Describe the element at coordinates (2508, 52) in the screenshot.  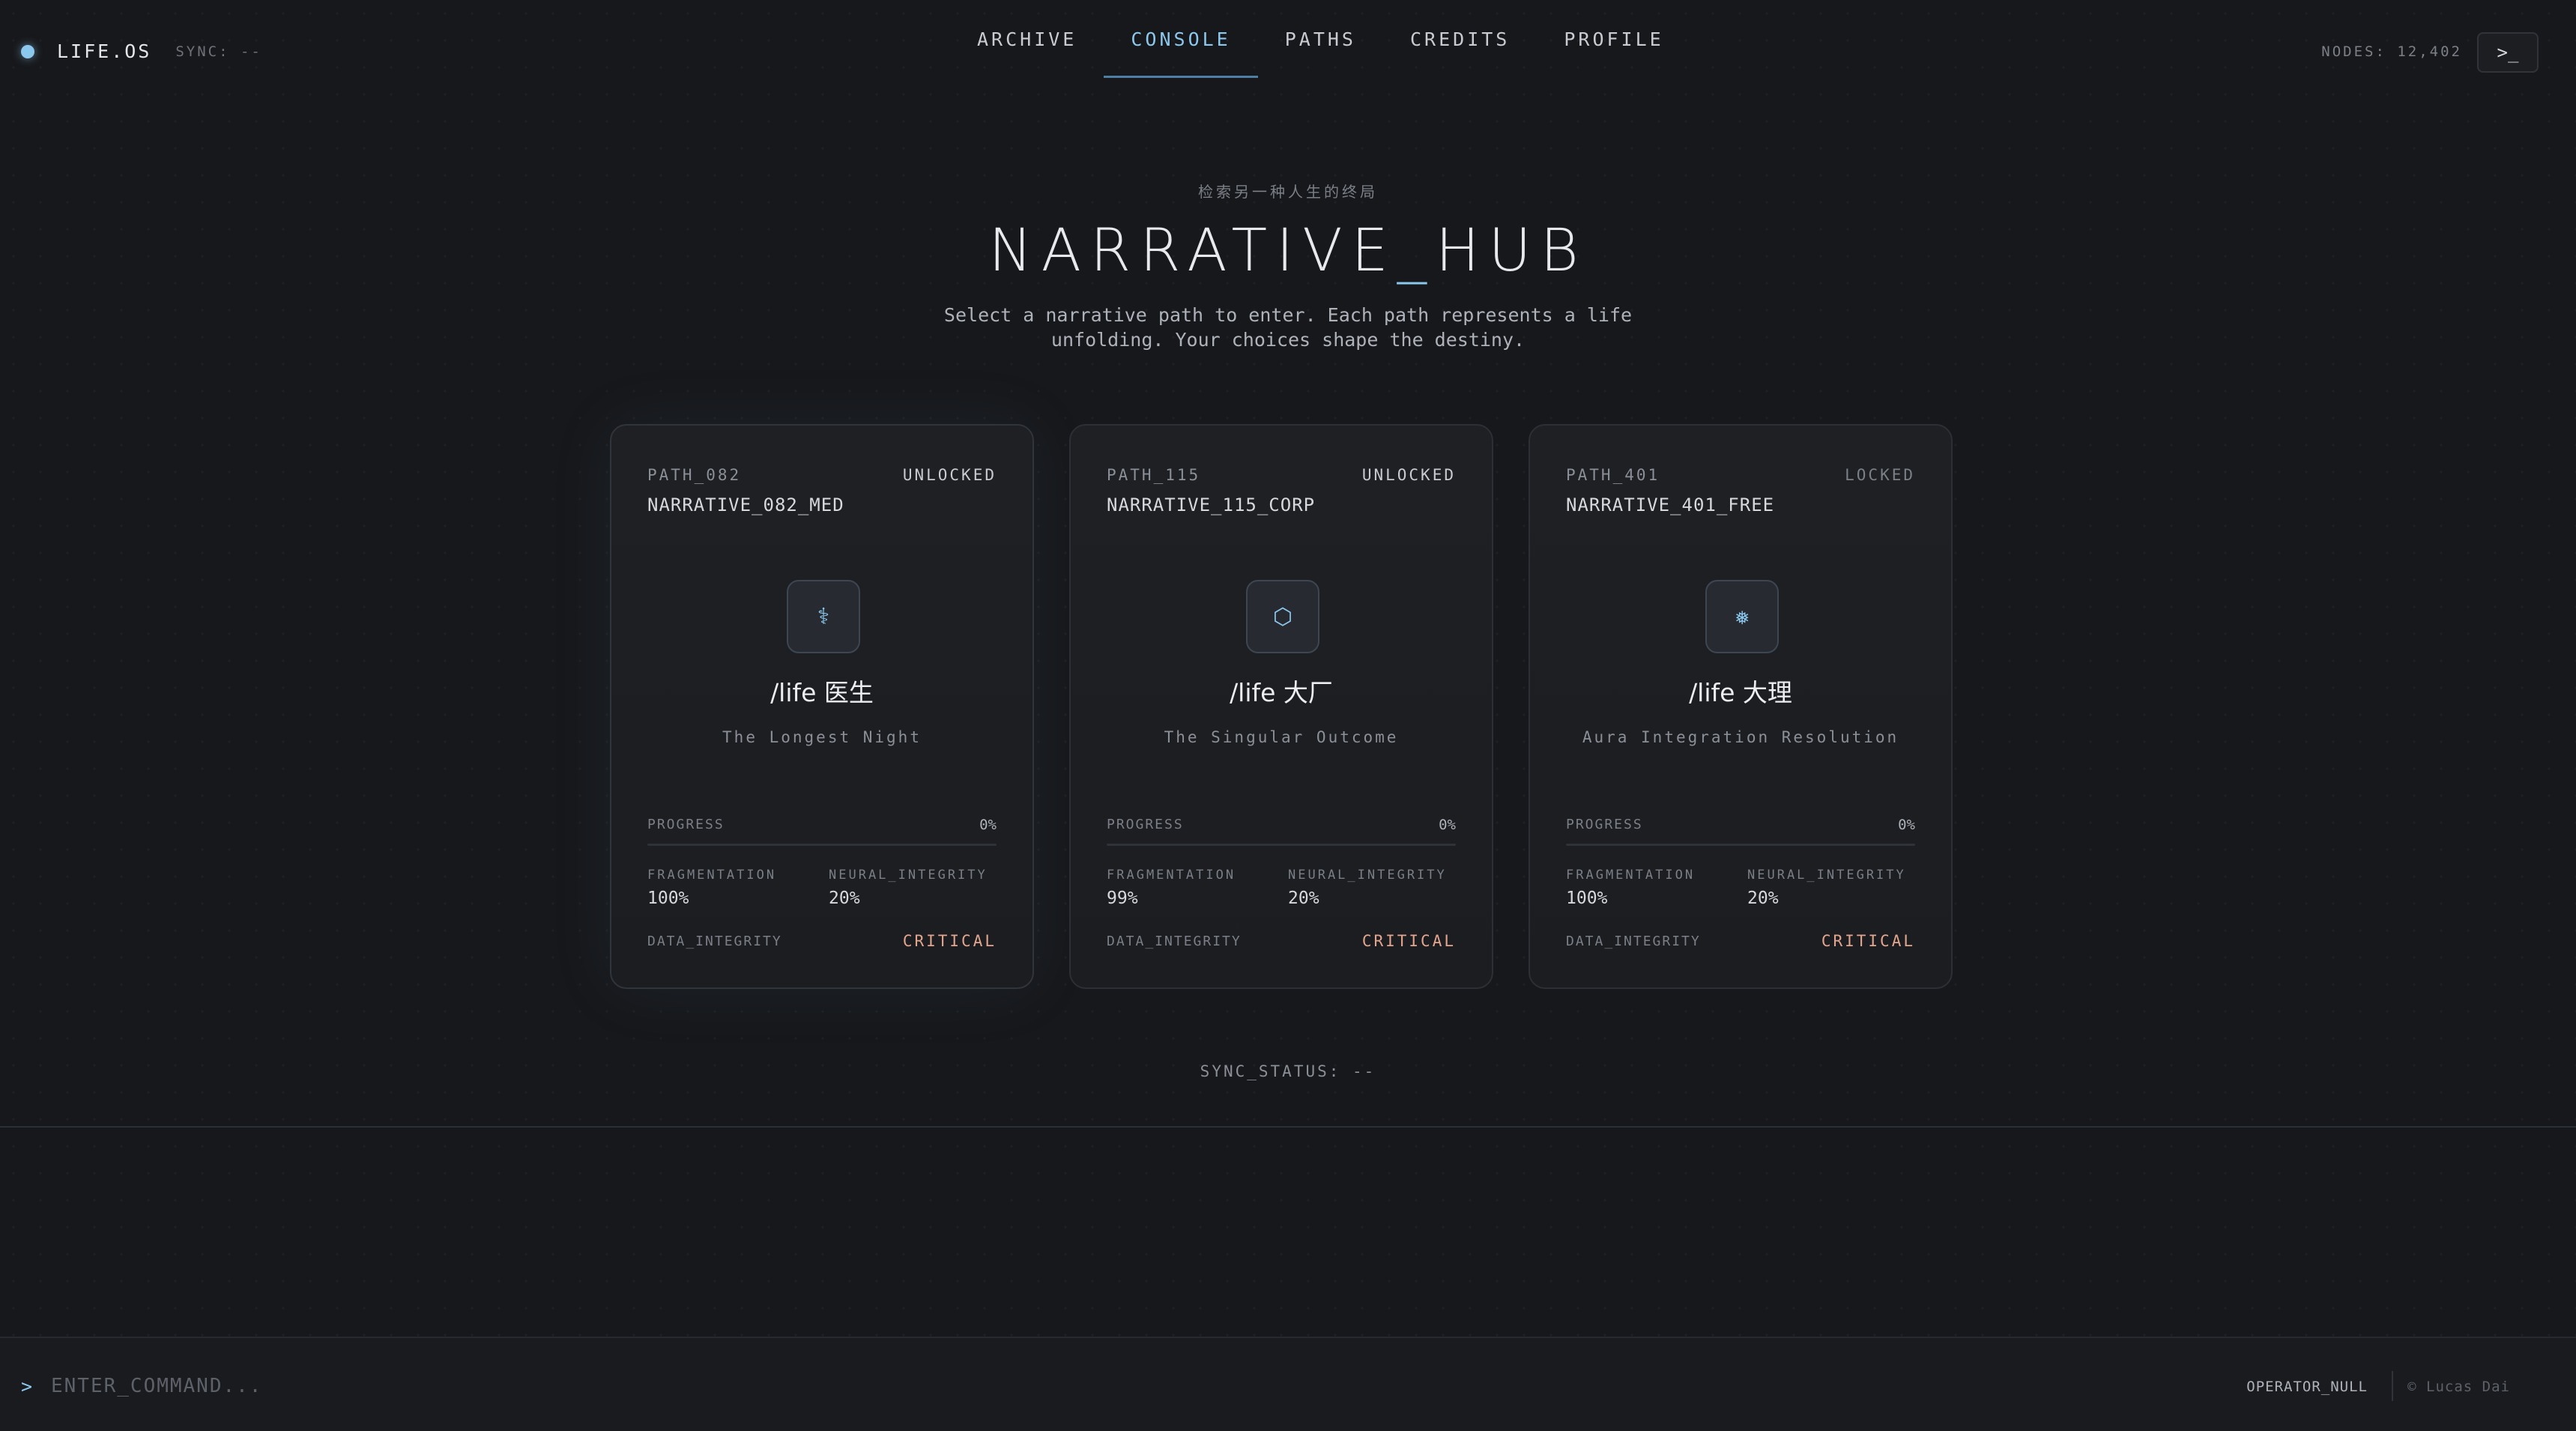
I see `terminal-button: >_` at that location.